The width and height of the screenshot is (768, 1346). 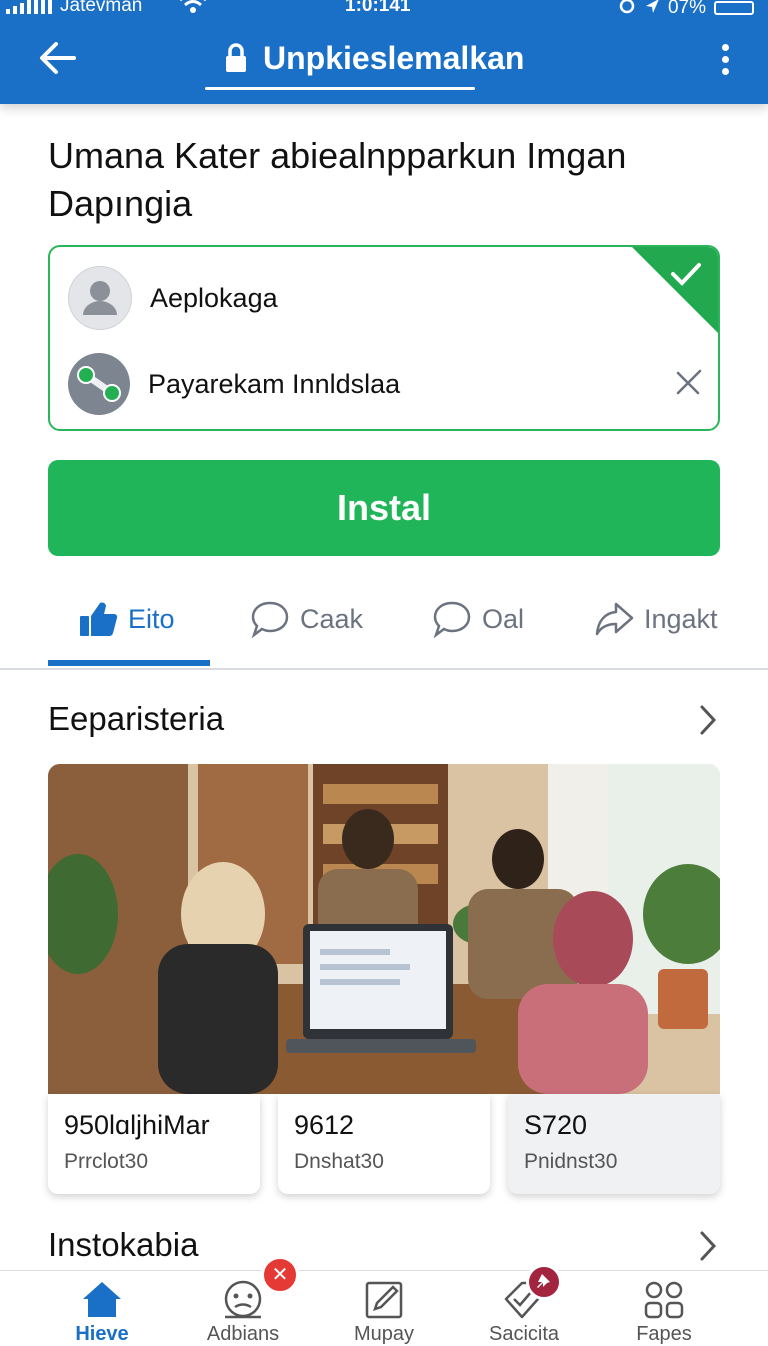 I want to click on share-arrow-icon, so click(x=614, y=619).